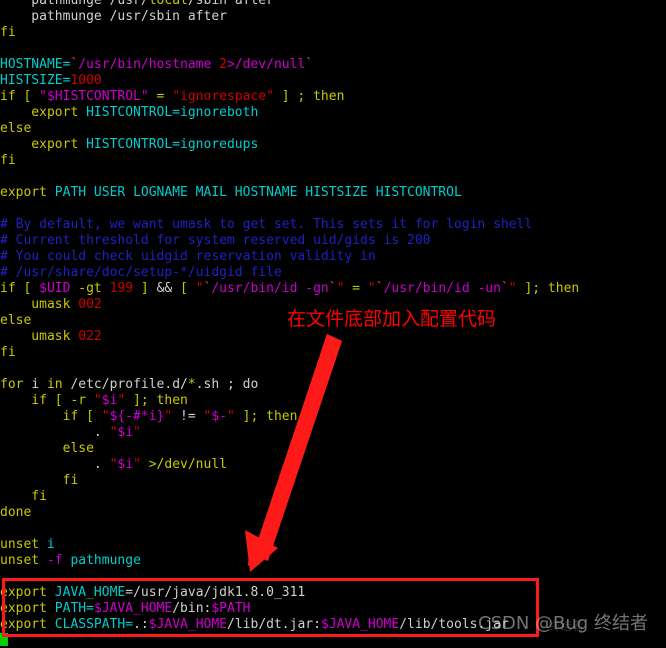 The image size is (666, 648). What do you see at coordinates (333, 273) in the screenshot?
I see `code-line: # /usr/share/doc/setup-*/uidgid file` at bounding box center [333, 273].